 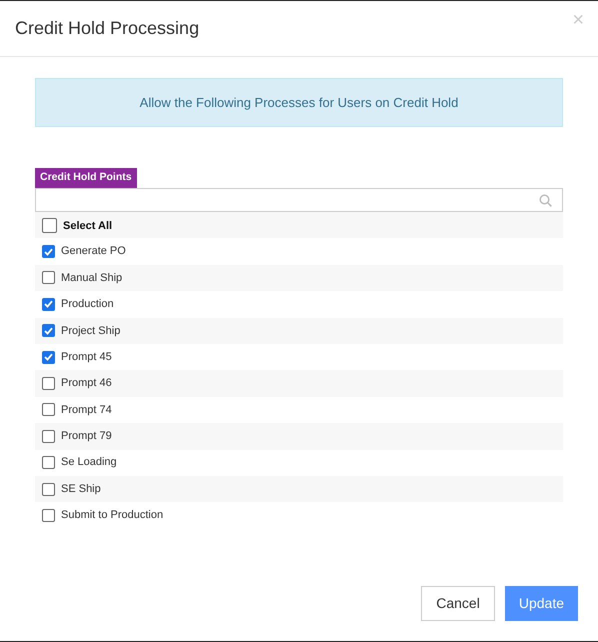 What do you see at coordinates (89, 462) in the screenshot?
I see `checkbox-label: Se Loading` at bounding box center [89, 462].